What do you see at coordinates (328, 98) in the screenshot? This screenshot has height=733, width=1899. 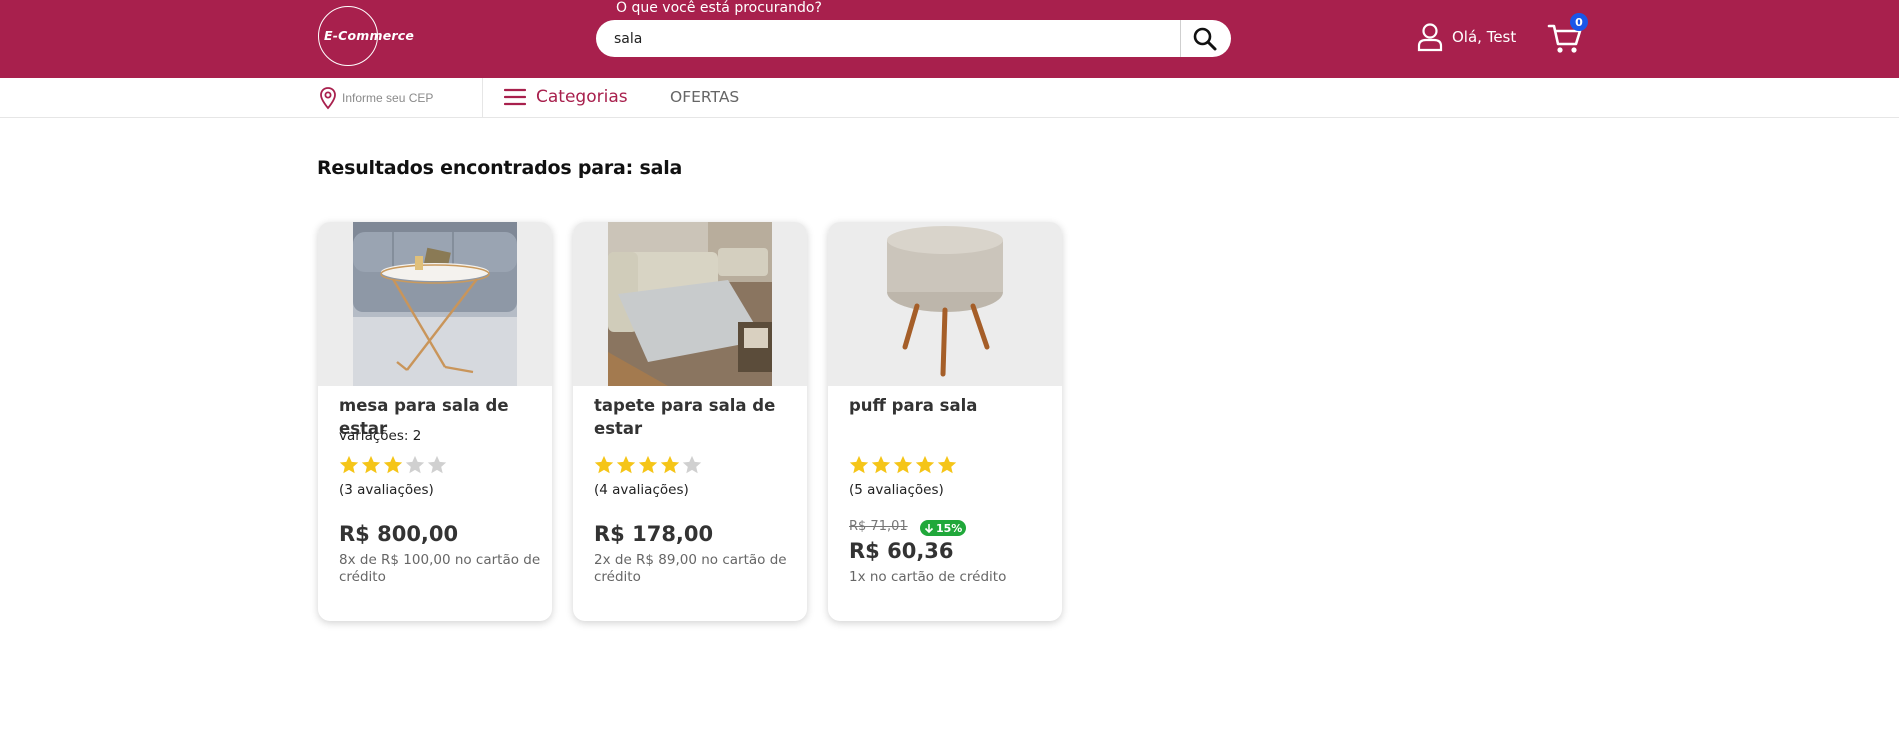 I see `location-pin-icon` at bounding box center [328, 98].